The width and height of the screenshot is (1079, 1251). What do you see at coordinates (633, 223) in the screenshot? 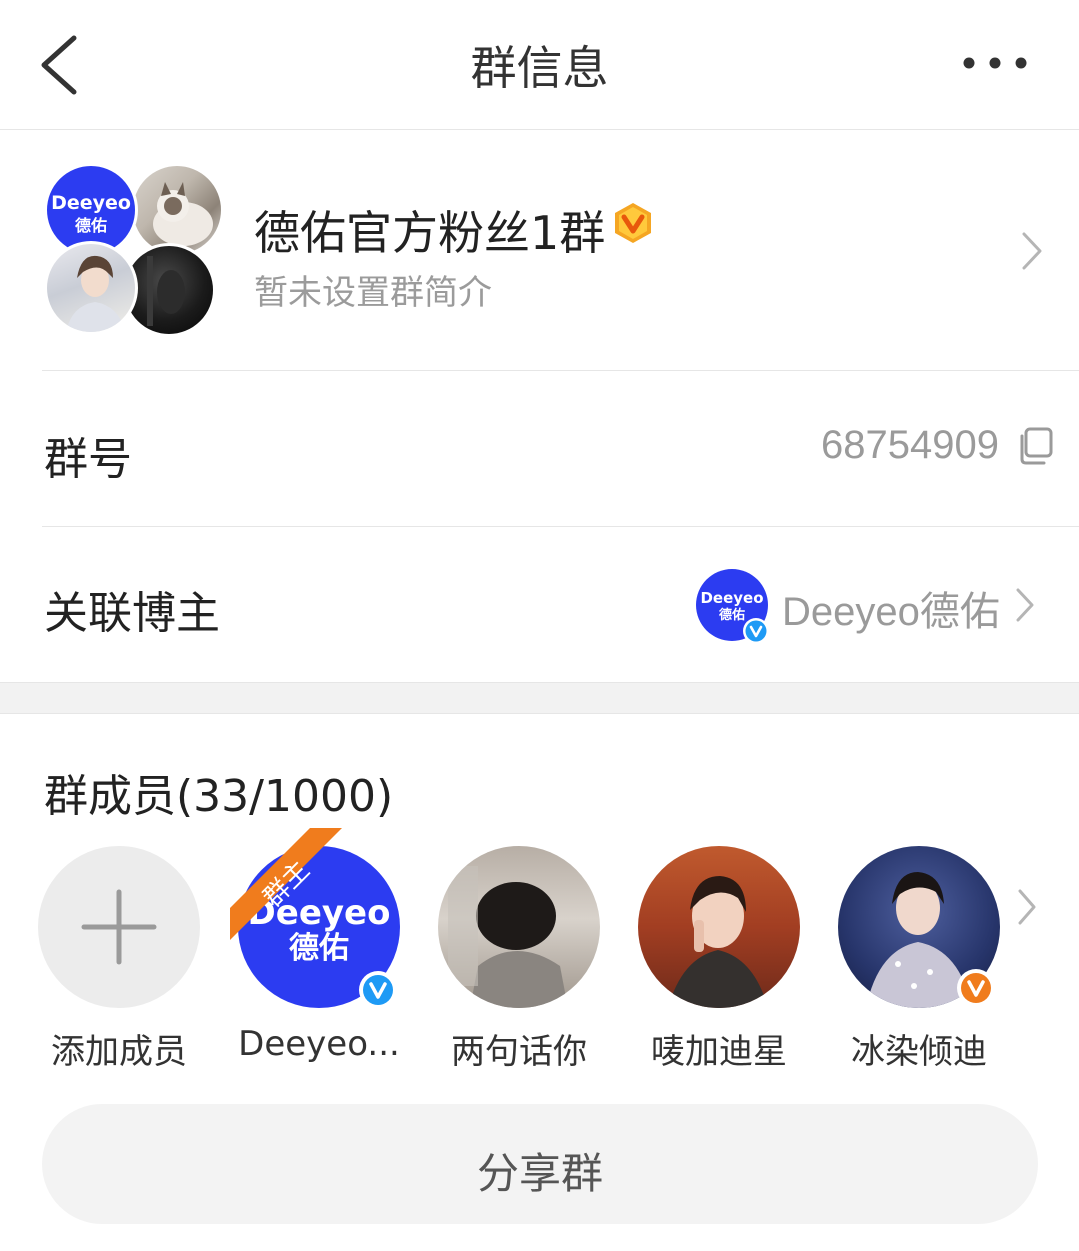
I see `vip-v-badge-icon` at bounding box center [633, 223].